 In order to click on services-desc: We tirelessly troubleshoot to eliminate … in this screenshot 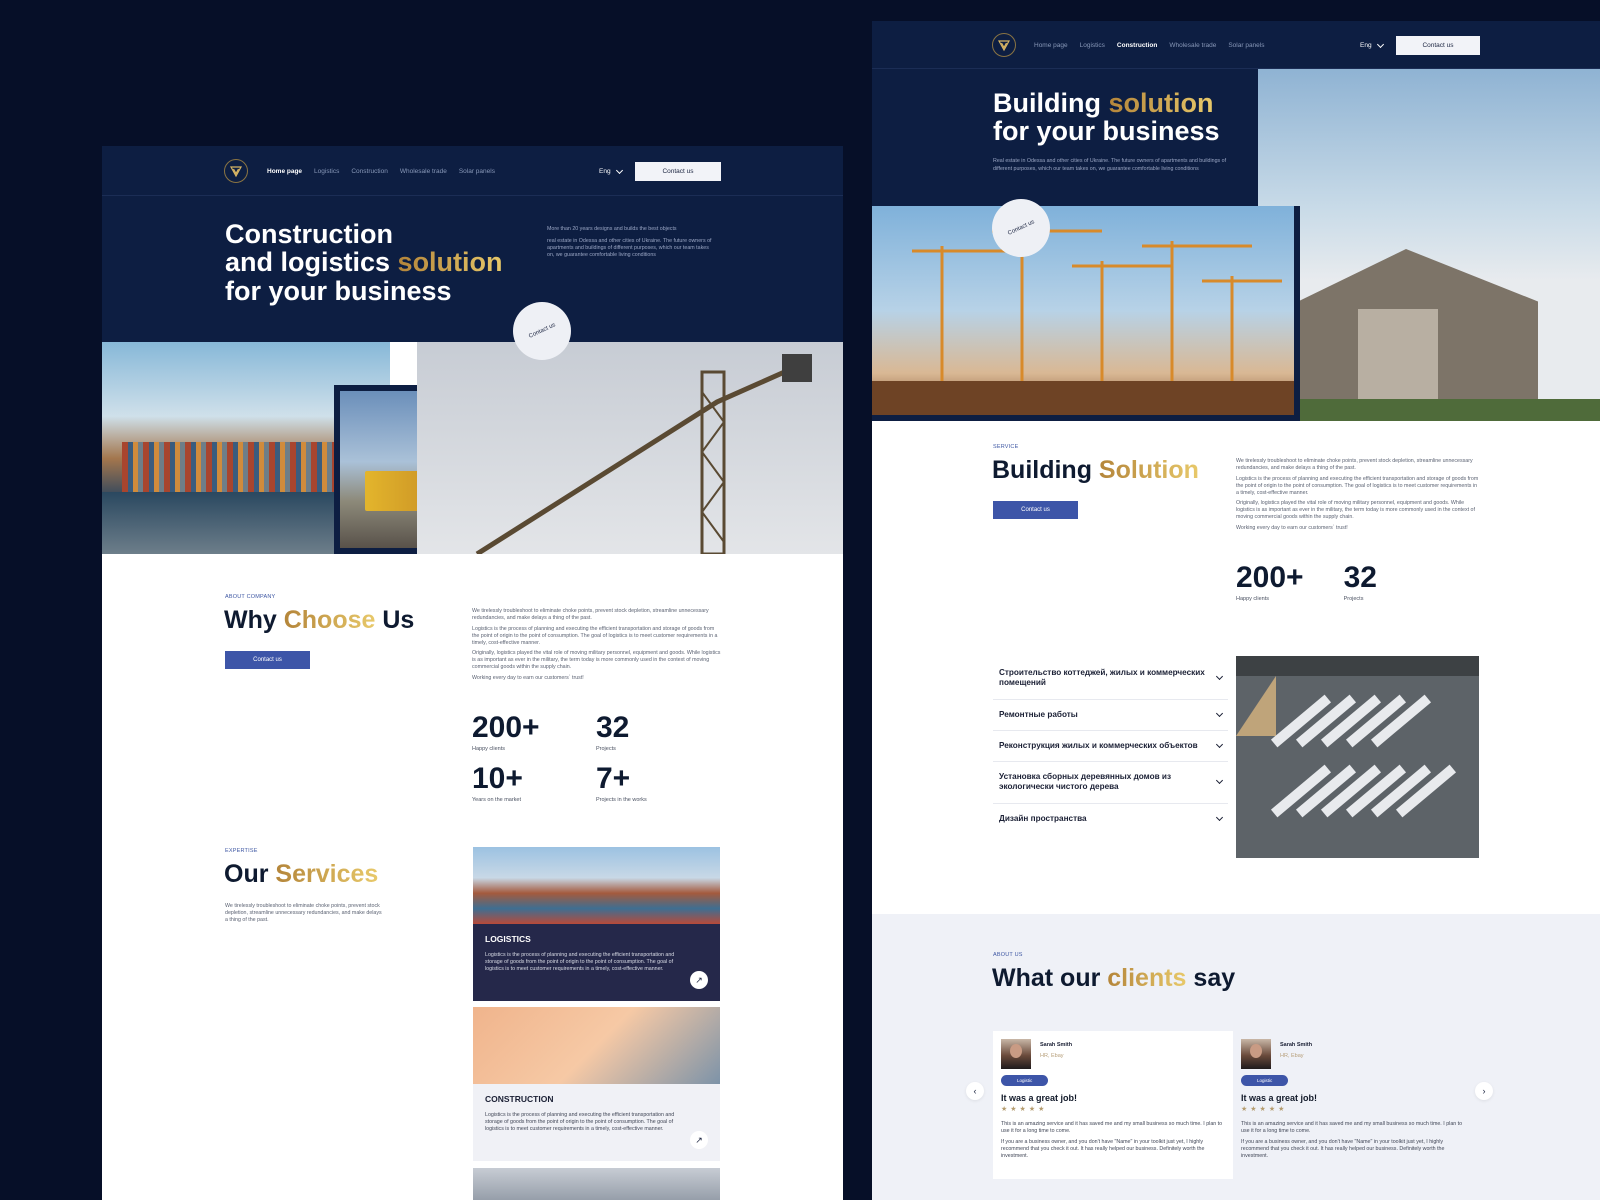, I will do `click(303, 913)`.